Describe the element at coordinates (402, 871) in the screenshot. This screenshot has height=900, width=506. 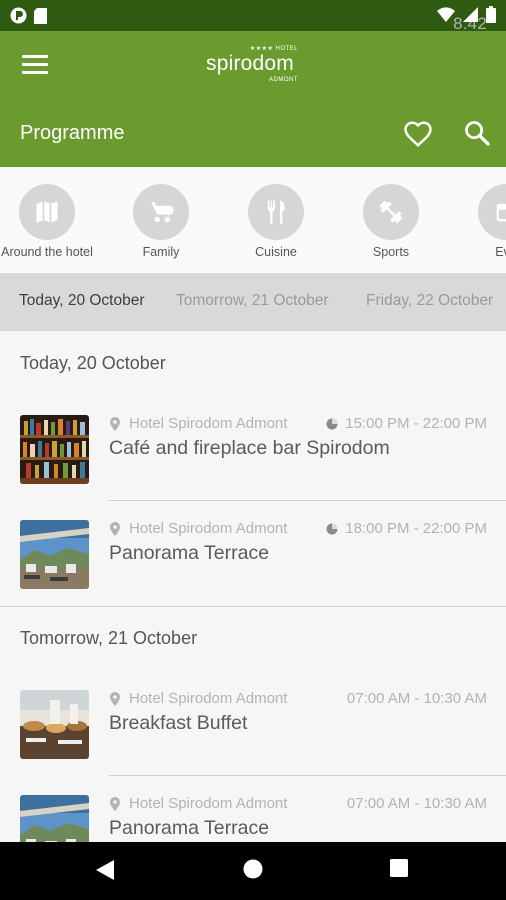
I see `recents-icon` at that location.